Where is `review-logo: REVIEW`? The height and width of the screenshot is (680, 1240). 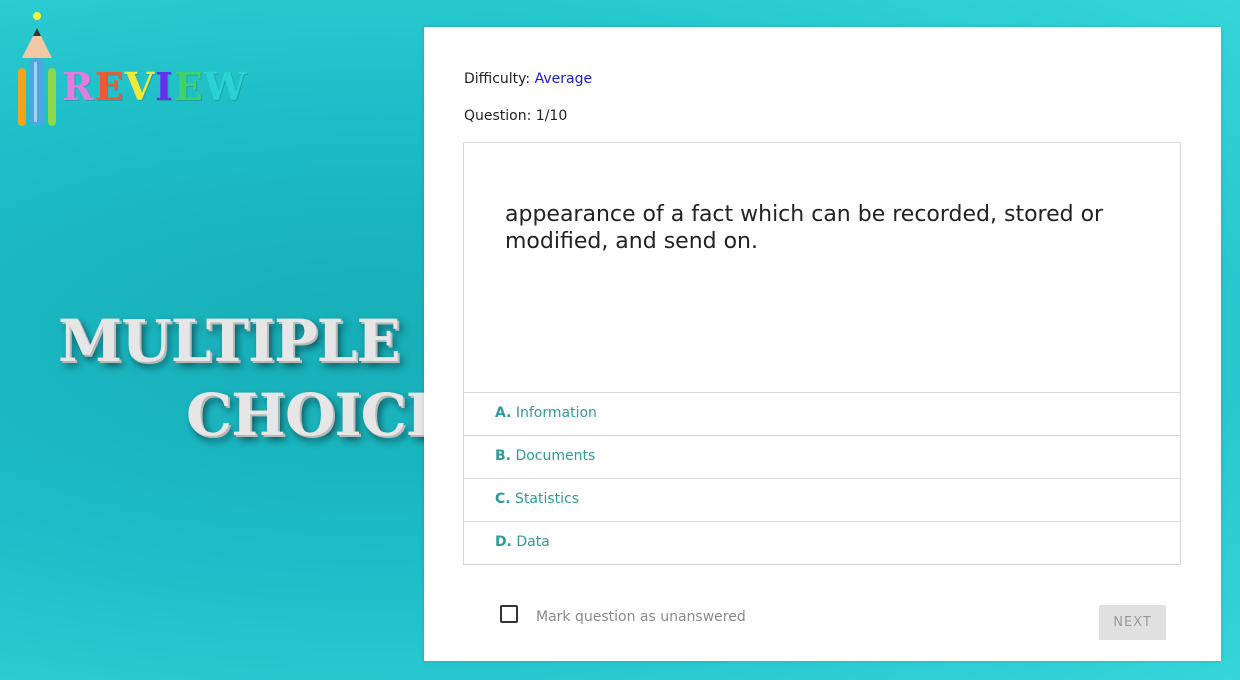 review-logo: REVIEW is located at coordinates (144, 70).